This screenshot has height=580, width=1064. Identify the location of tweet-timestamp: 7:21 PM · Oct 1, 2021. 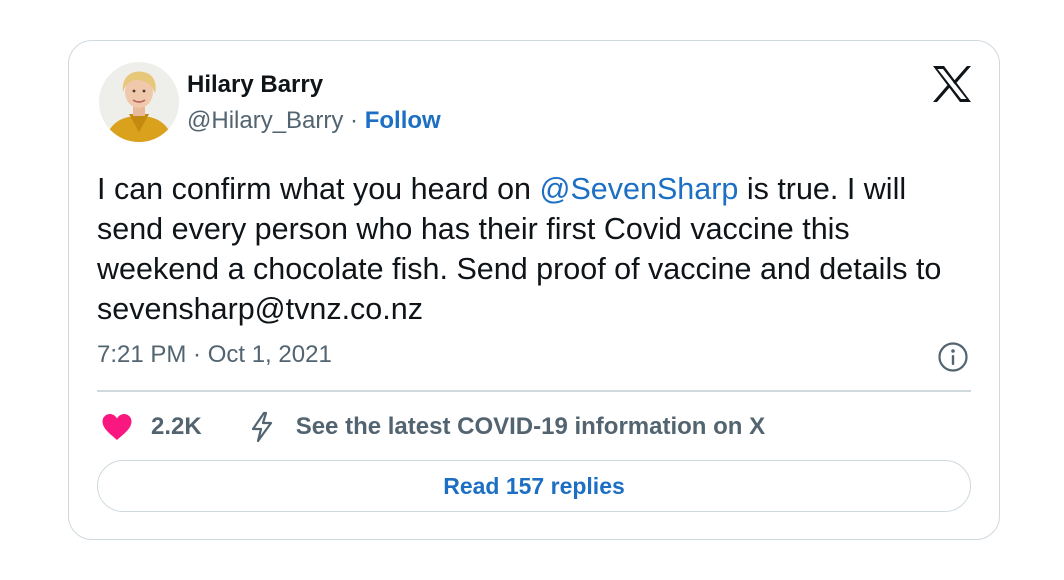
(214, 355).